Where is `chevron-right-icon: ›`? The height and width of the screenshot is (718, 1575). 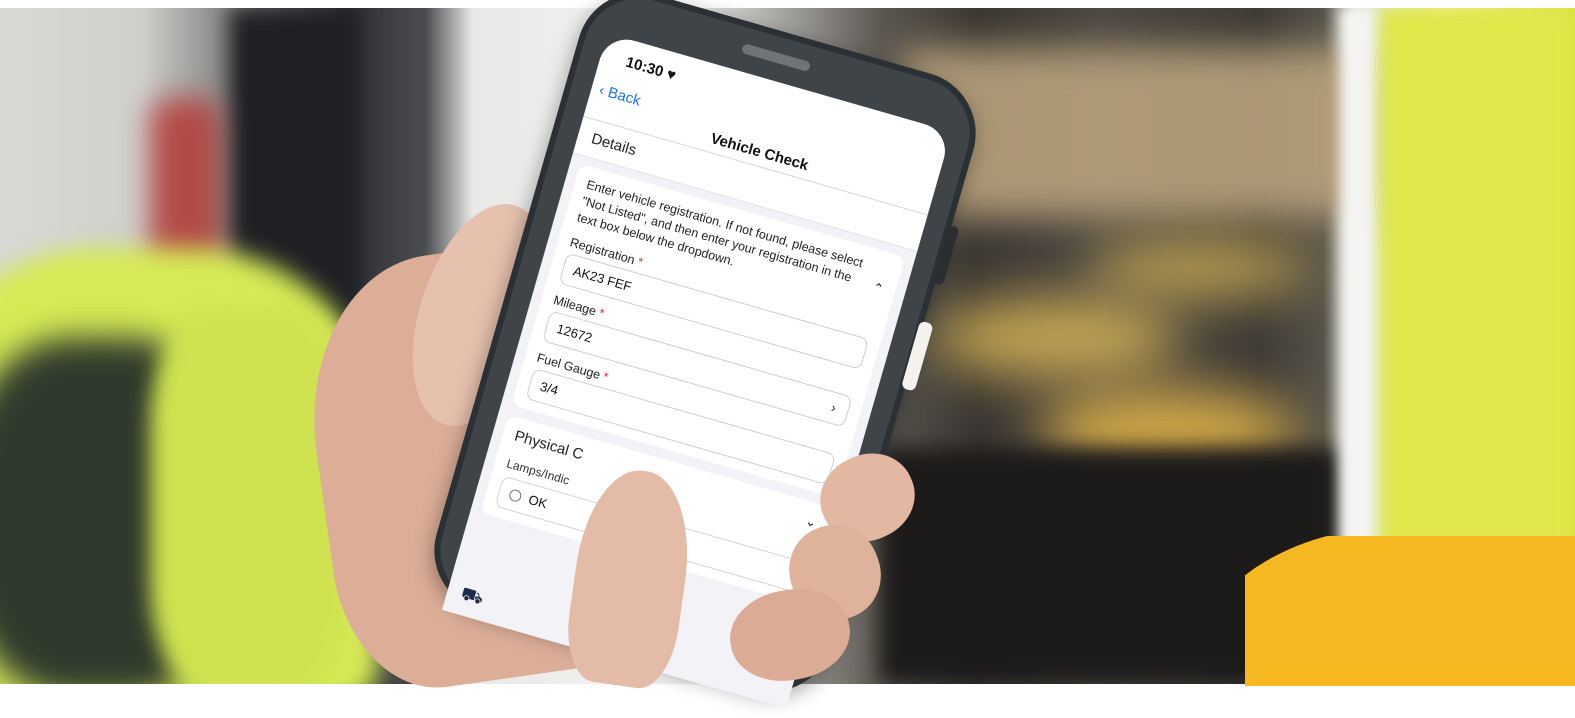
chevron-right-icon: › is located at coordinates (834, 407).